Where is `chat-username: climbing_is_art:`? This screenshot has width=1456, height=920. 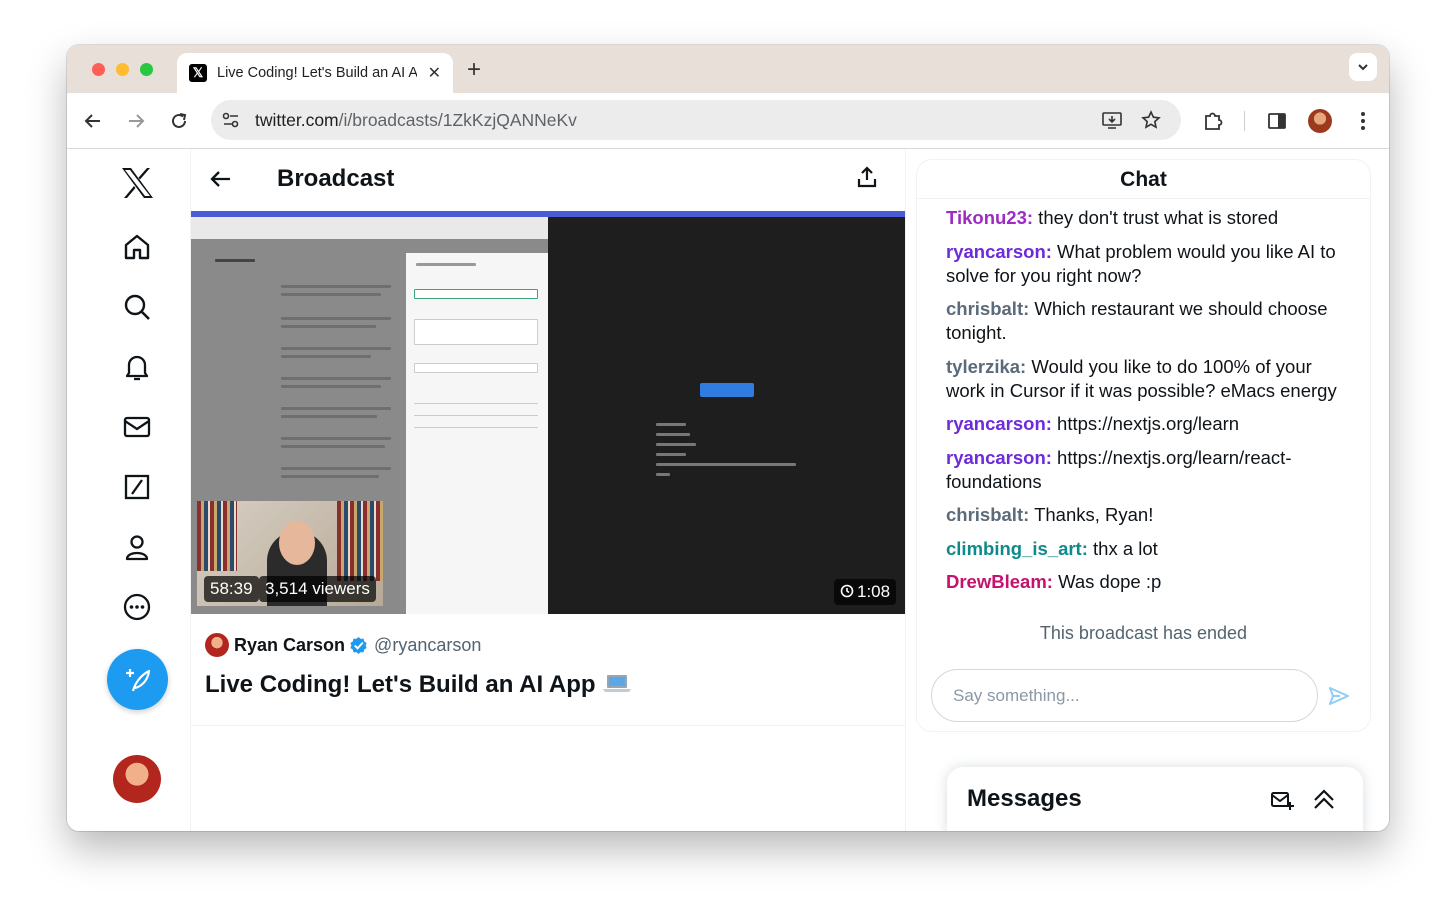 chat-username: climbing_is_art: is located at coordinates (1017, 548).